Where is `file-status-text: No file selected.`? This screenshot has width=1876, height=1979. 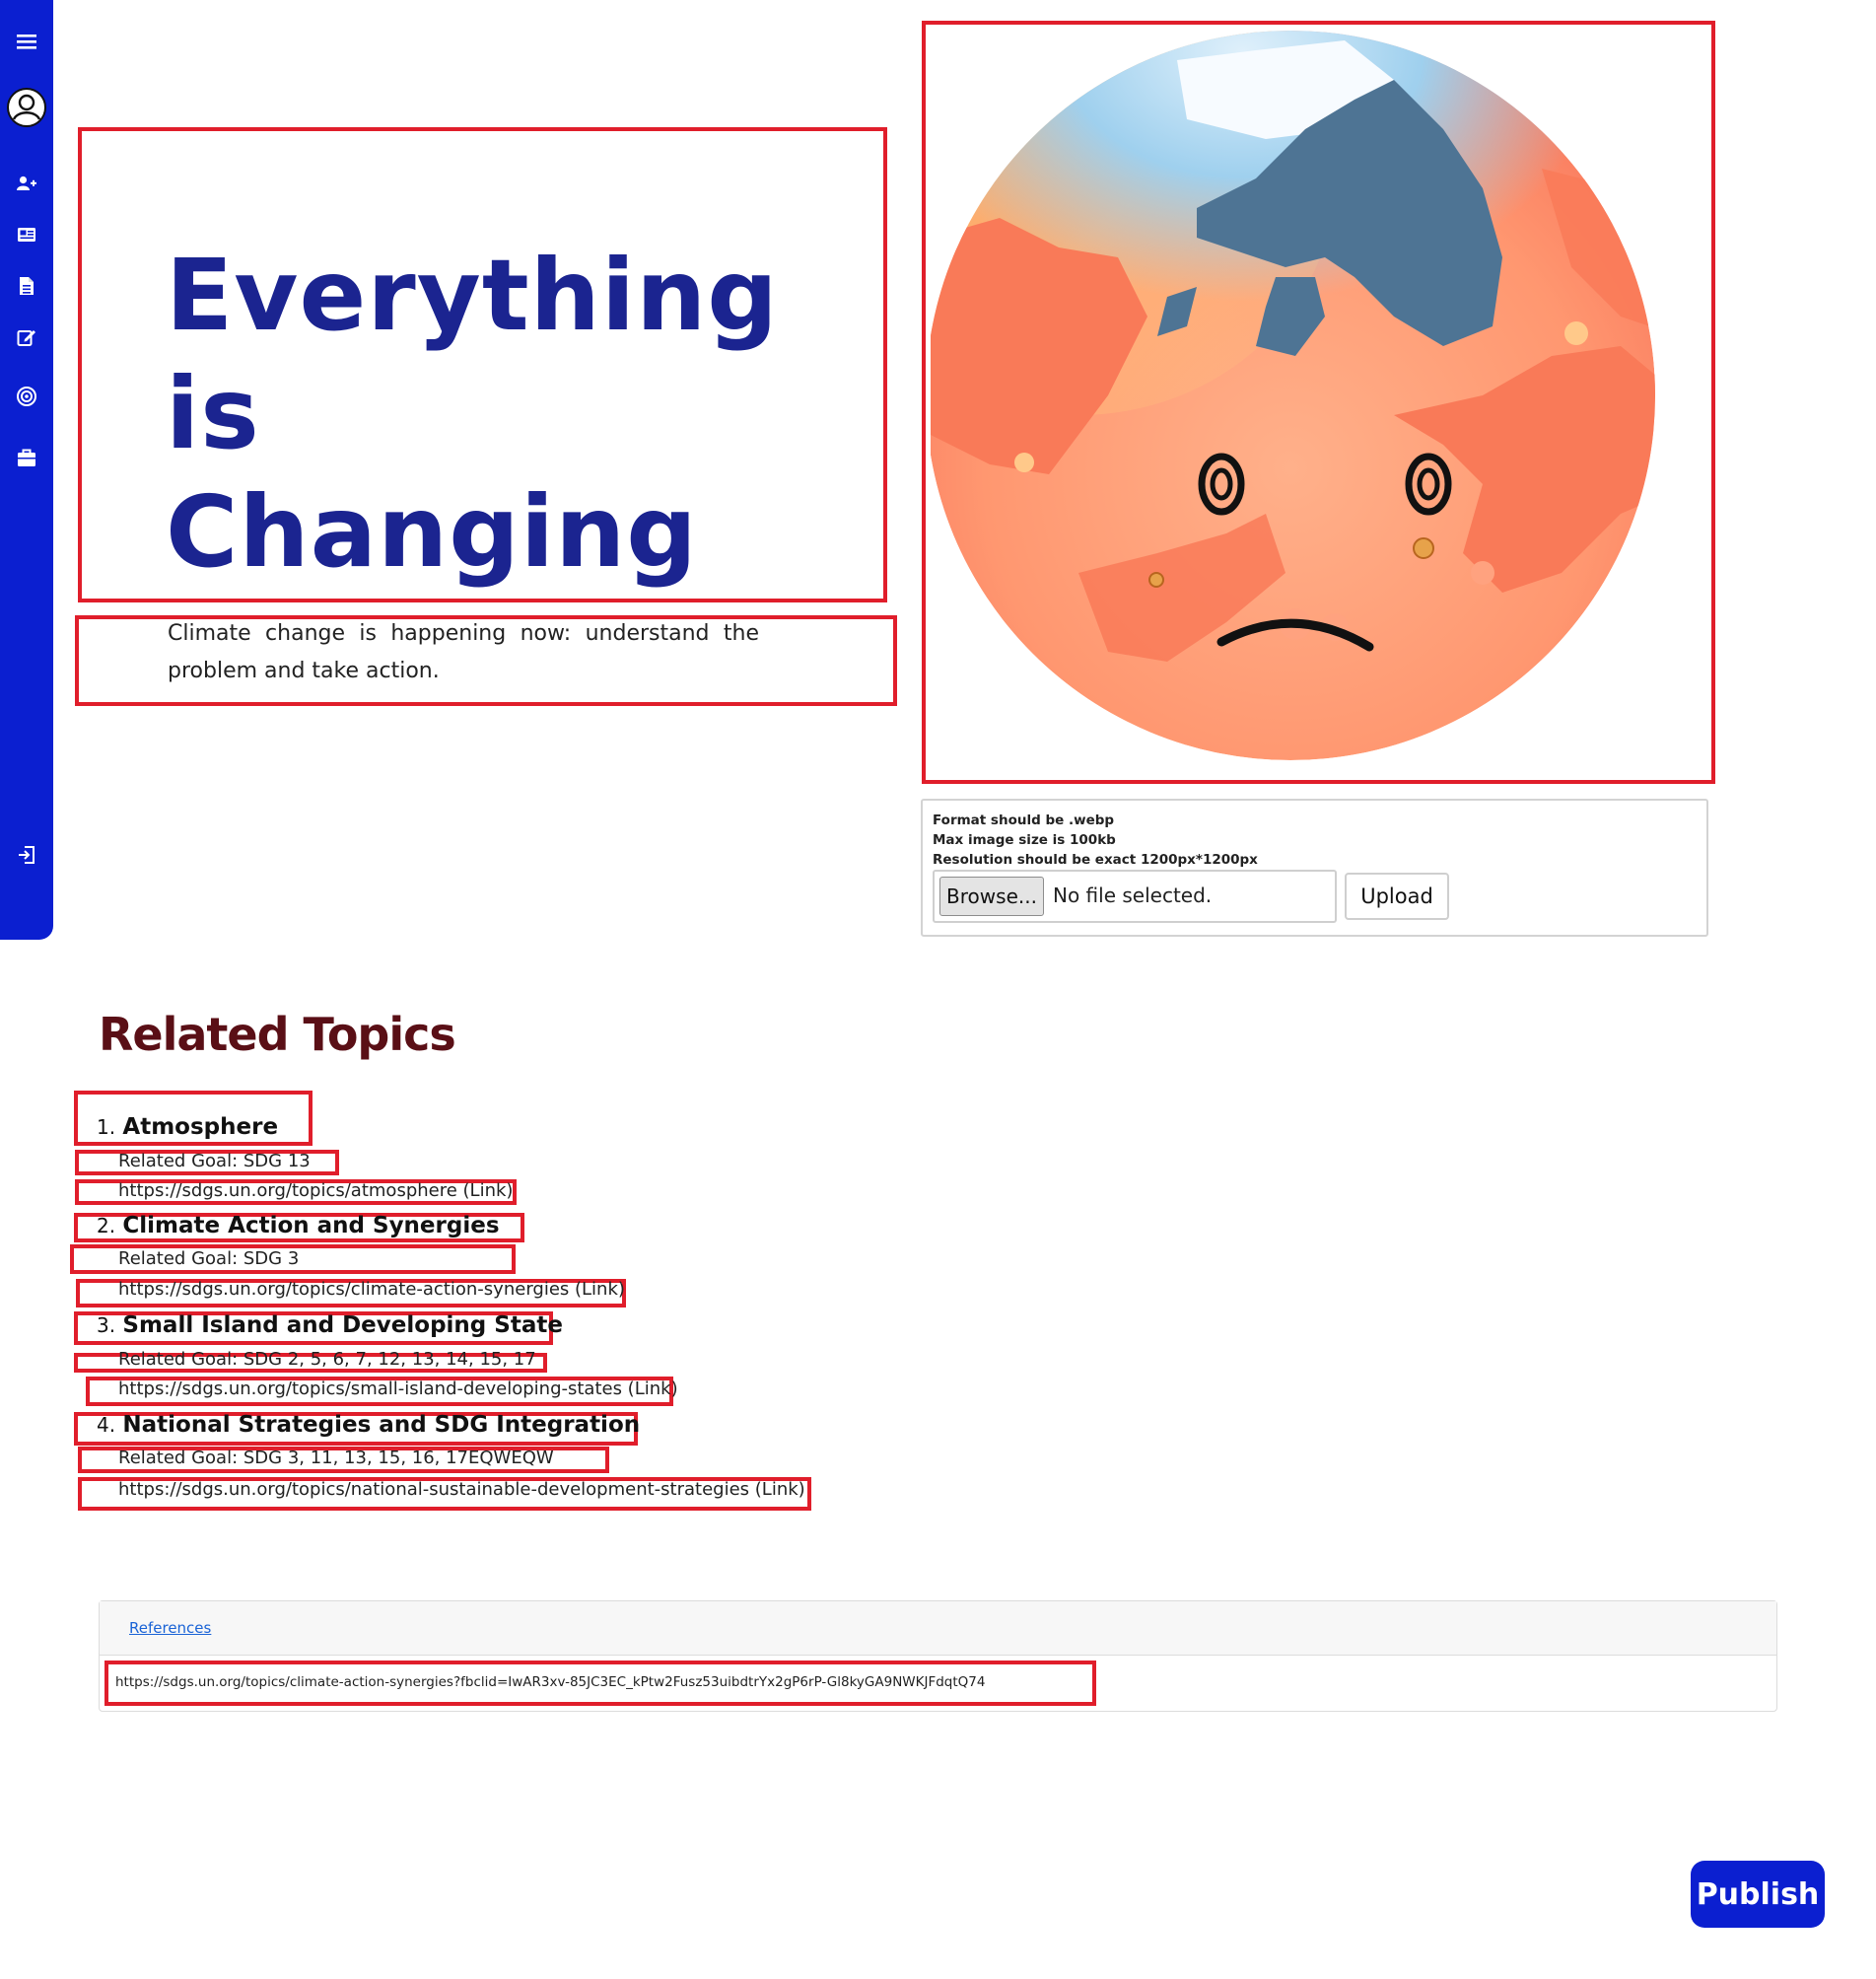 file-status-text: No file selected. is located at coordinates (1133, 895).